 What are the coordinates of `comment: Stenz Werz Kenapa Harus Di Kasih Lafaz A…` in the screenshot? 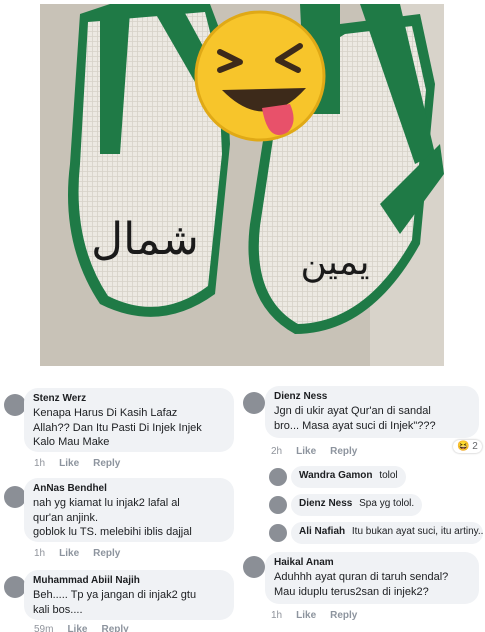 It's located at (121, 427).